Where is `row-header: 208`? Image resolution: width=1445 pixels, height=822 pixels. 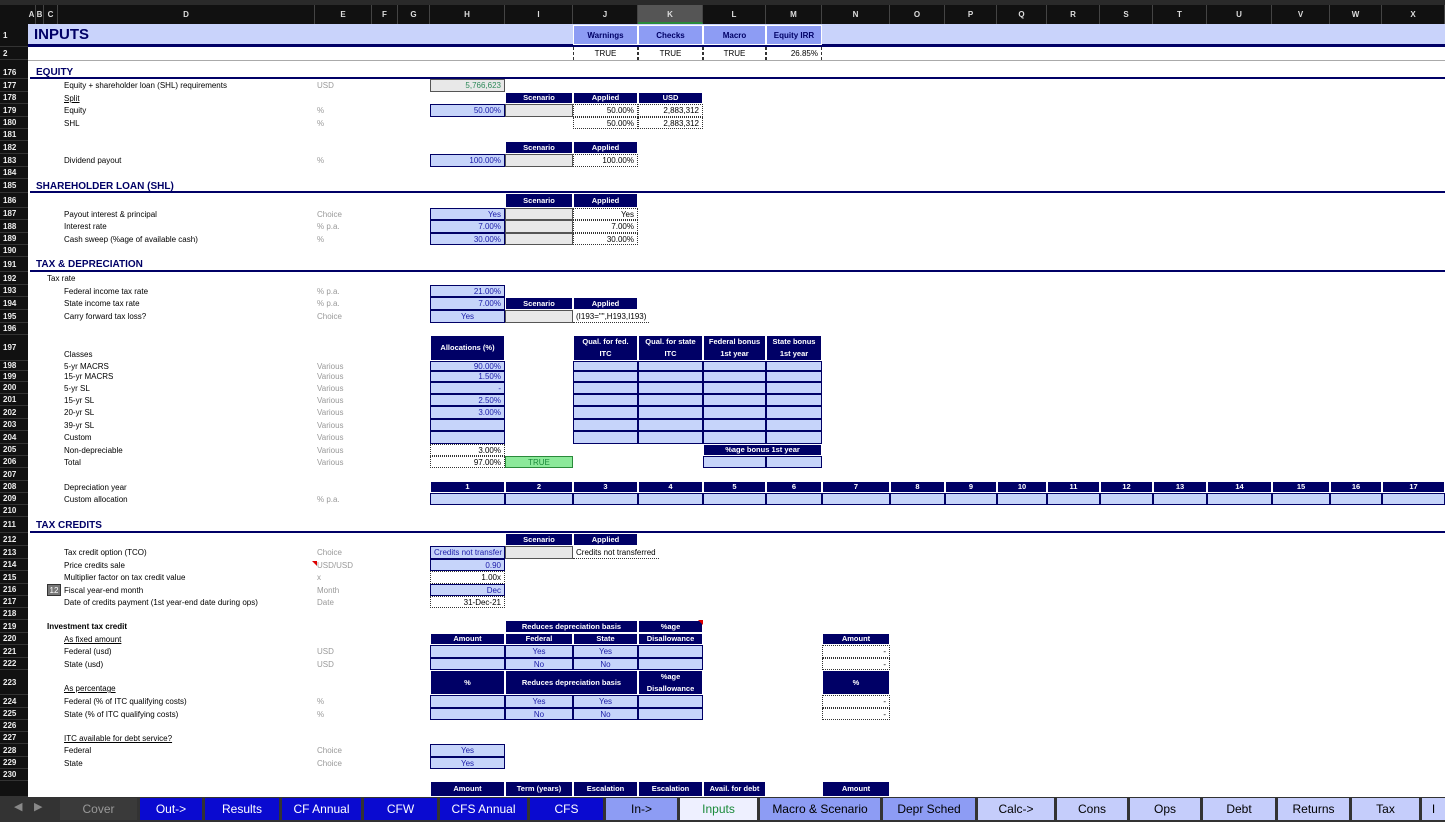
row-header: 208 is located at coordinates (14, 487).